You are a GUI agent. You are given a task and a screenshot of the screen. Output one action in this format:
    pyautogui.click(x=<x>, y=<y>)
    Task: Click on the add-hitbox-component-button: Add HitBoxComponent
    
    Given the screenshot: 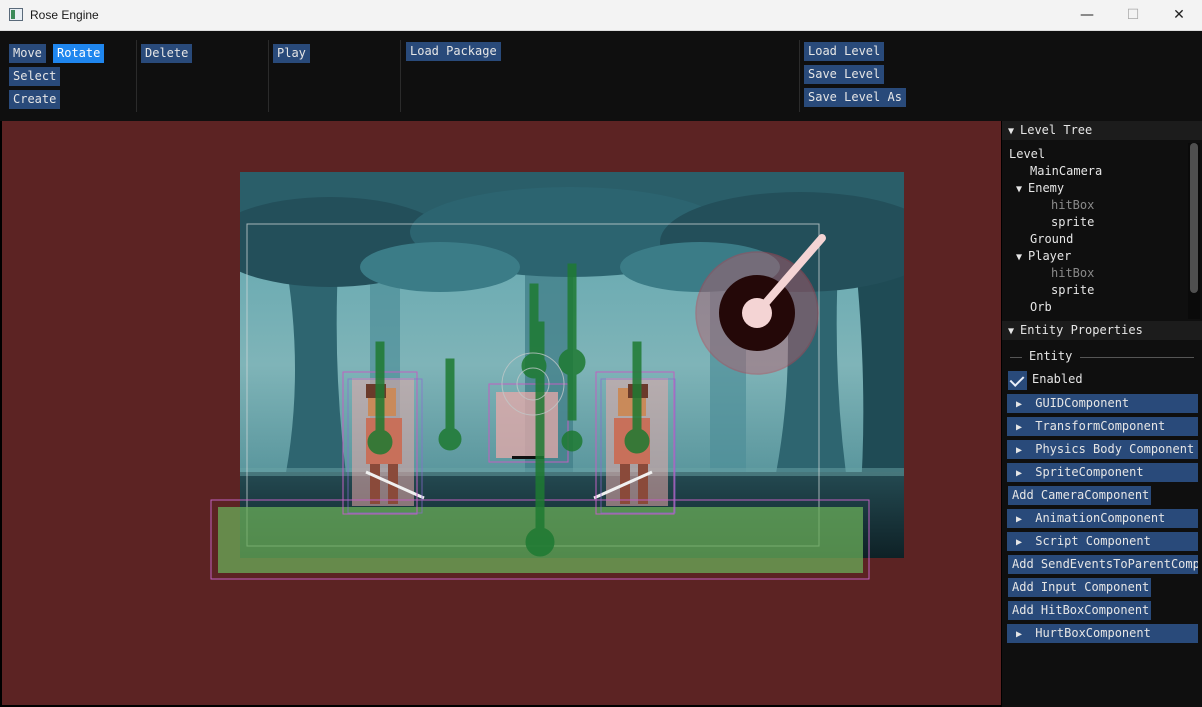 What is the action you would take?
    pyautogui.click(x=1079, y=610)
    